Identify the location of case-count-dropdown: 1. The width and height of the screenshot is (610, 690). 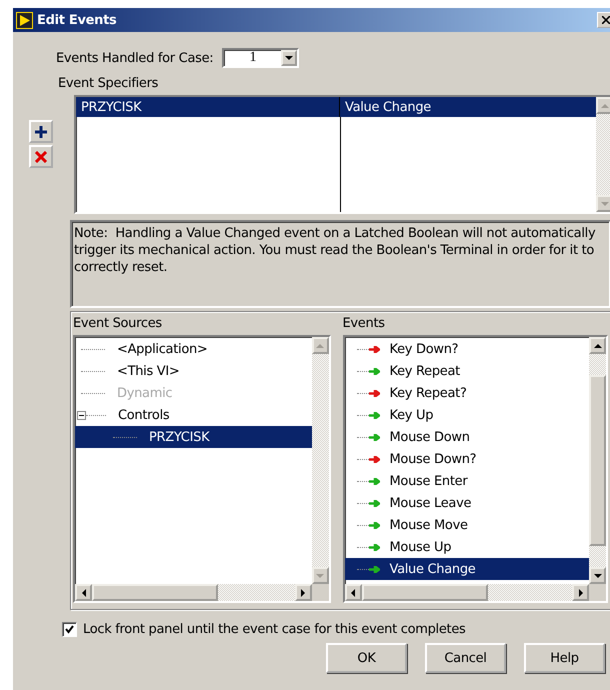
(261, 58).